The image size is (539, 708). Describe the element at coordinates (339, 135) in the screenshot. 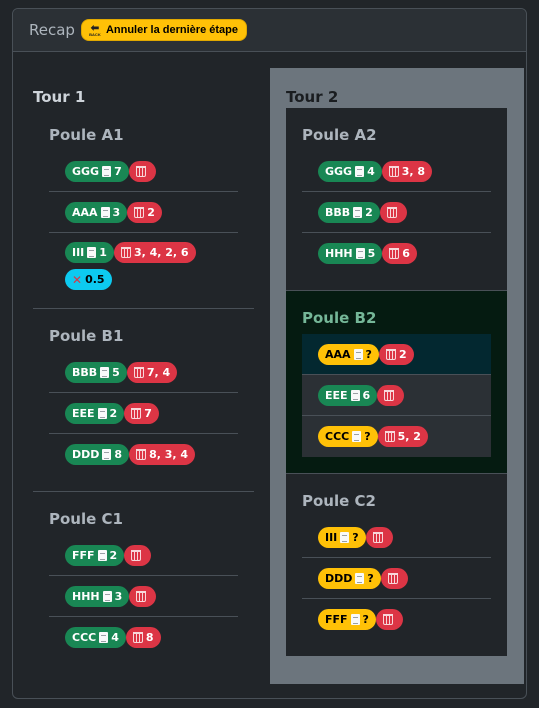

I see `poule-title: Poule A2` at that location.